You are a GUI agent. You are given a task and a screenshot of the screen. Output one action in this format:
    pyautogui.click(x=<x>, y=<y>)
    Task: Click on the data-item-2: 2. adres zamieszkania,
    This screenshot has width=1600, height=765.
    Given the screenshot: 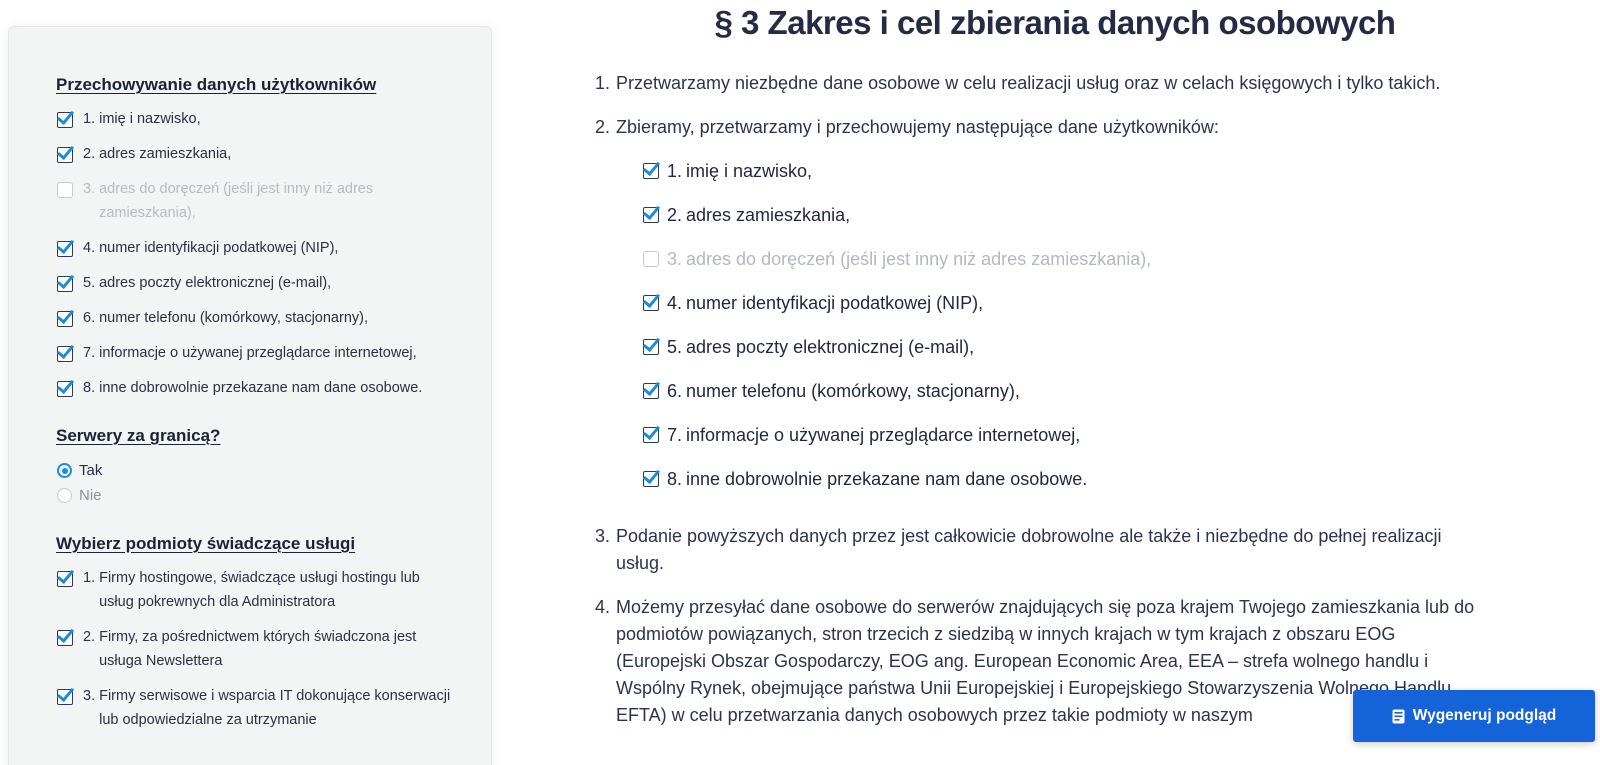 What is the action you would take?
    pyautogui.click(x=1045, y=215)
    